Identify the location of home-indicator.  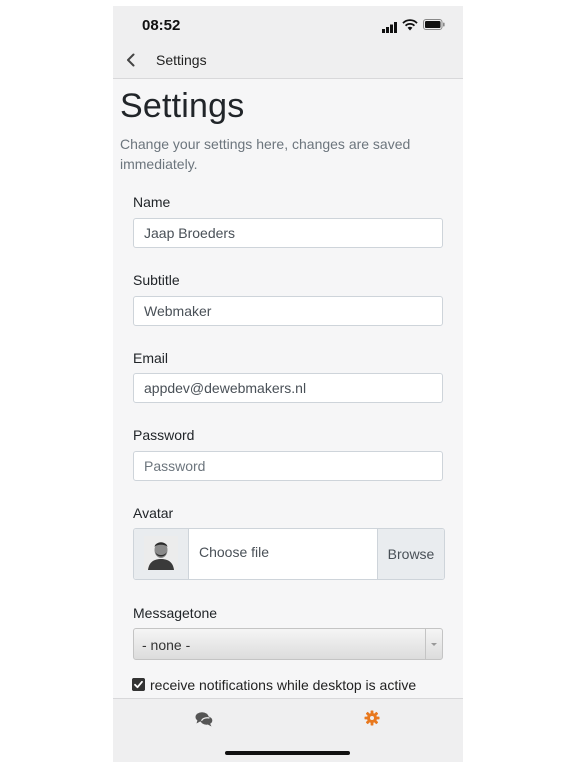
(287, 753).